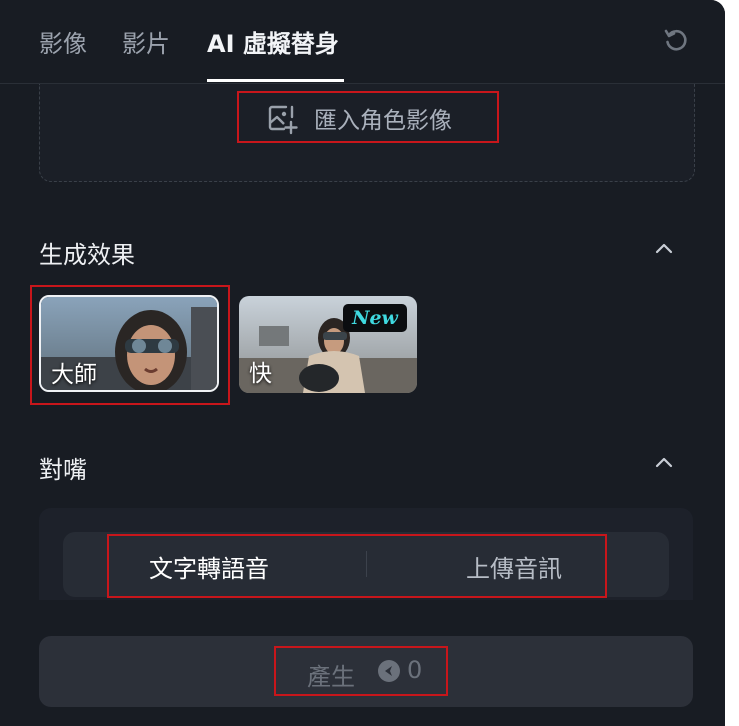 The width and height of the screenshot is (739, 726). I want to click on import-character-image-label: 匯入角色影像, so click(383, 121).